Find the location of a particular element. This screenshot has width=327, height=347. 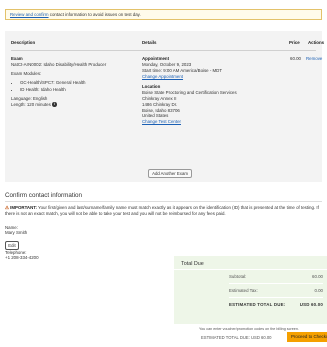

subtotal-label: Subtotal: is located at coordinates (238, 276).